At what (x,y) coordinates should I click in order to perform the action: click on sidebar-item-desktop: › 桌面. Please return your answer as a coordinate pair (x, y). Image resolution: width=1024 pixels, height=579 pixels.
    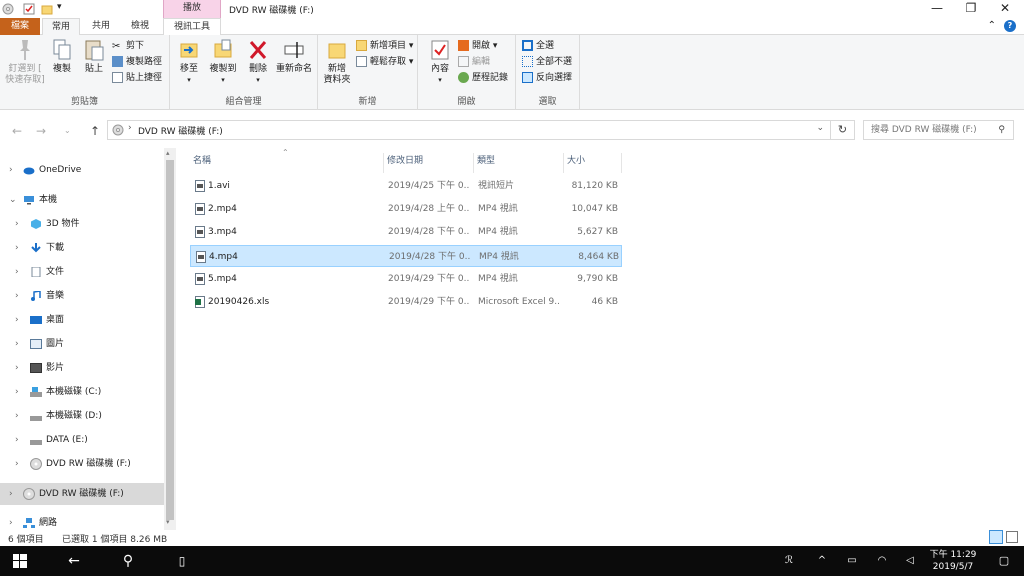
    Looking at the image, I should click on (82, 320).